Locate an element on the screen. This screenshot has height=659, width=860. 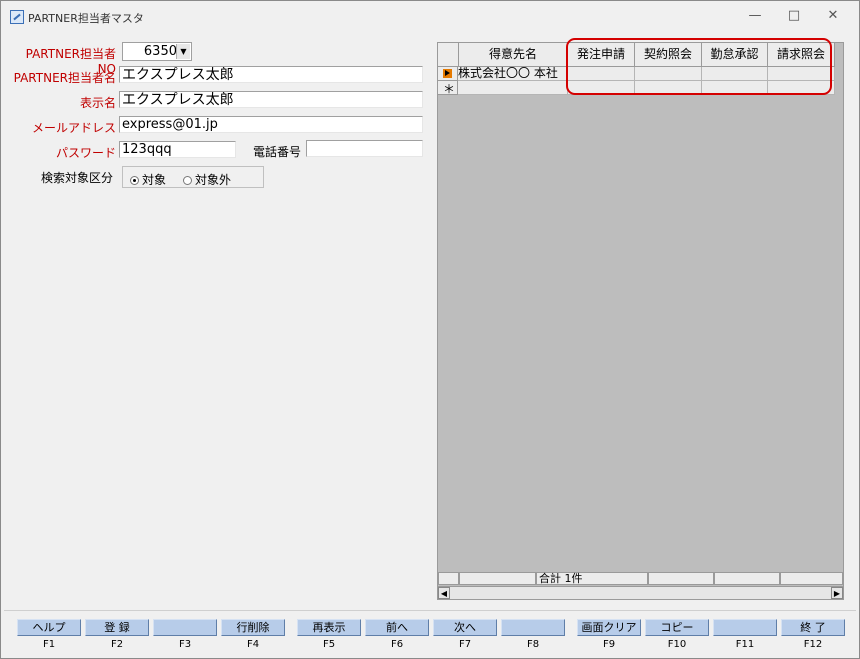
email-label: メールアドレス is located at coordinates (73, 128).